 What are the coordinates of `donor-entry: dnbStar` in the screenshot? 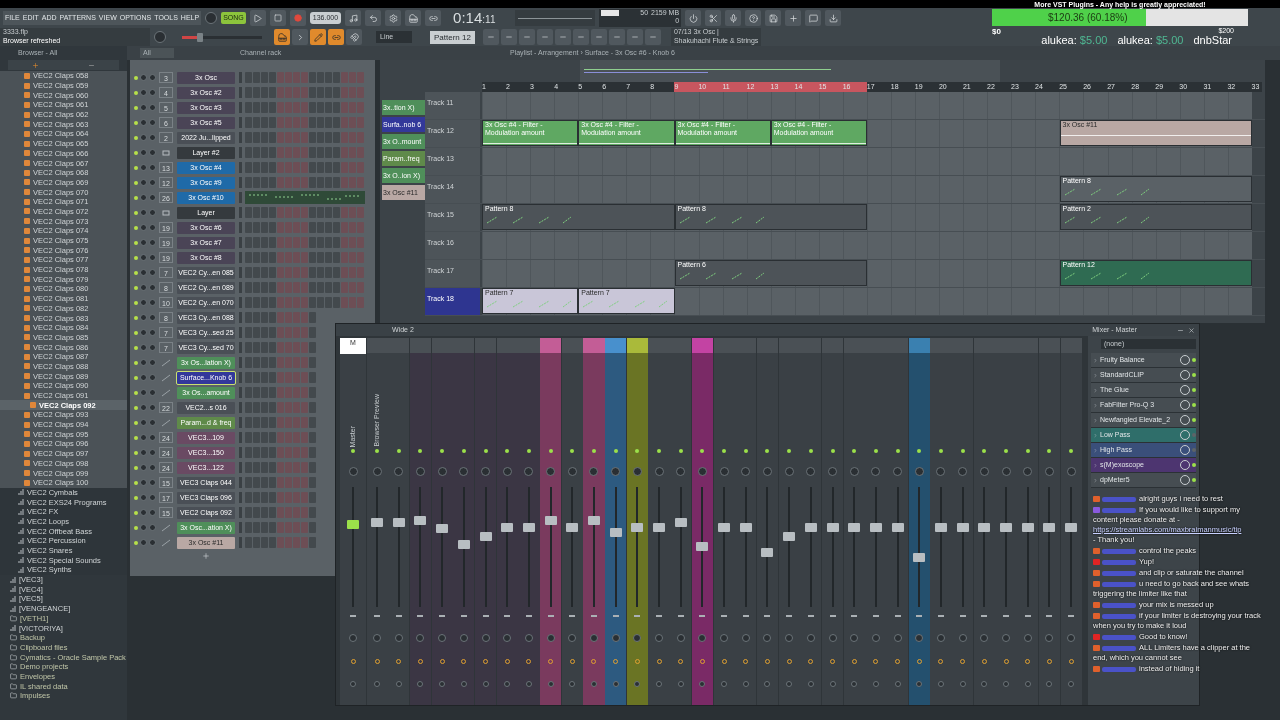 It's located at (1212, 41).